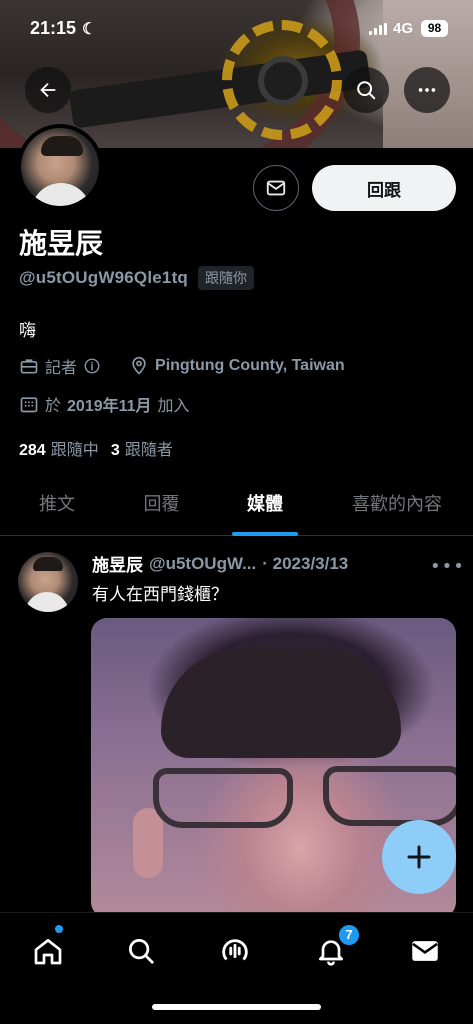 The height and width of the screenshot is (1024, 473). What do you see at coordinates (283, 81) in the screenshot?
I see `banner-hub` at bounding box center [283, 81].